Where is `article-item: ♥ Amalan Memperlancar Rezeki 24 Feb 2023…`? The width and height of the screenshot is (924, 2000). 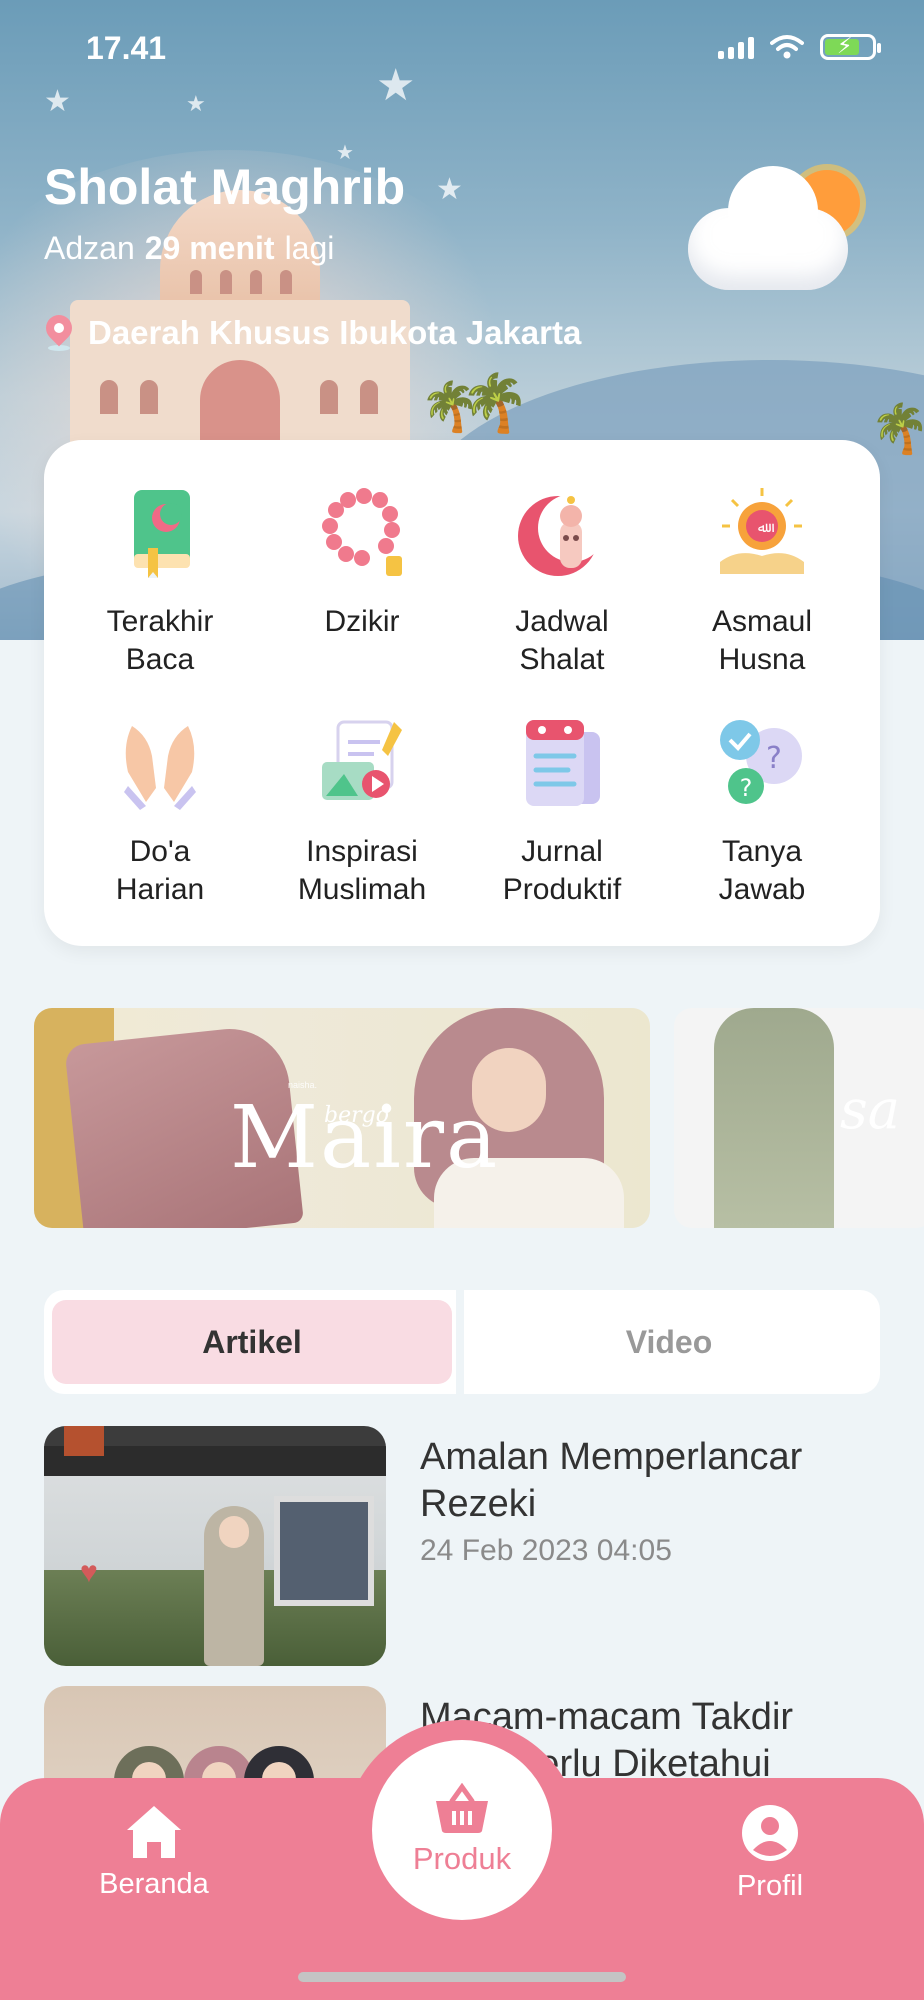 article-item: ♥ Amalan Memperlancar Rezeki 24 Feb 2023… is located at coordinates (462, 1546).